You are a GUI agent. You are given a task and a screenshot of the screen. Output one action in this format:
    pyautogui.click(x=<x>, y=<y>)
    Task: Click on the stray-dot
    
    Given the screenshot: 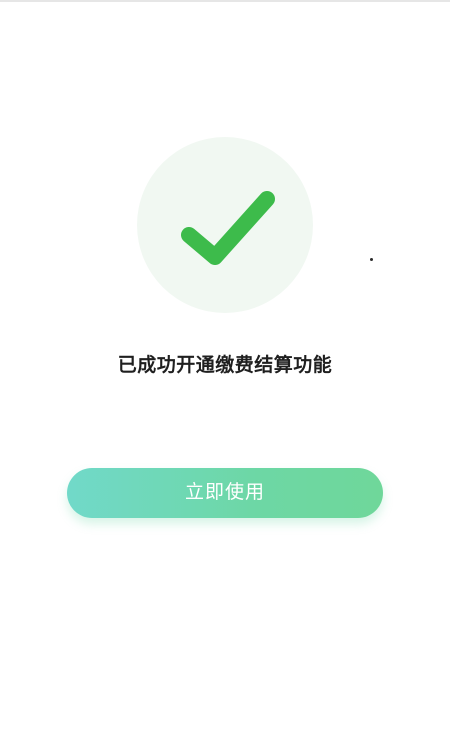 What is the action you would take?
    pyautogui.click(x=371, y=259)
    